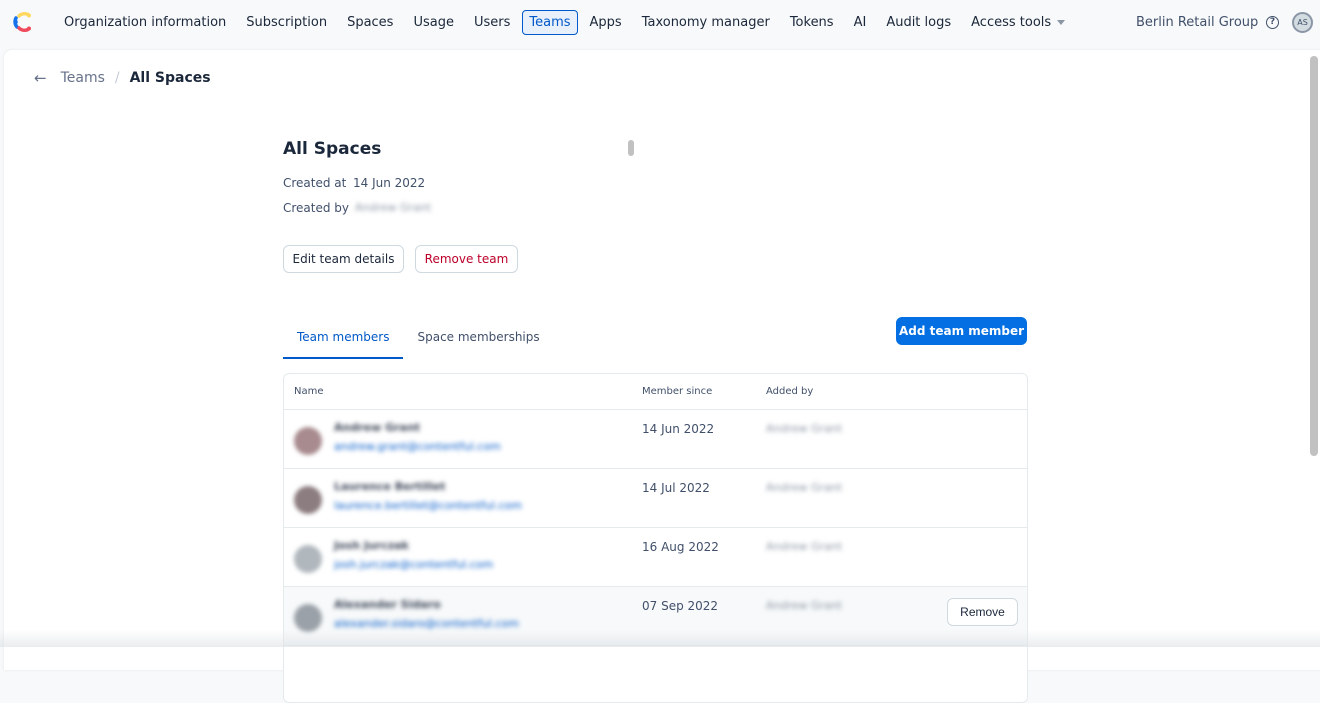 This screenshot has width=1320, height=703. What do you see at coordinates (1197, 22) in the screenshot?
I see `organization-name: Berlin Retail Group` at bounding box center [1197, 22].